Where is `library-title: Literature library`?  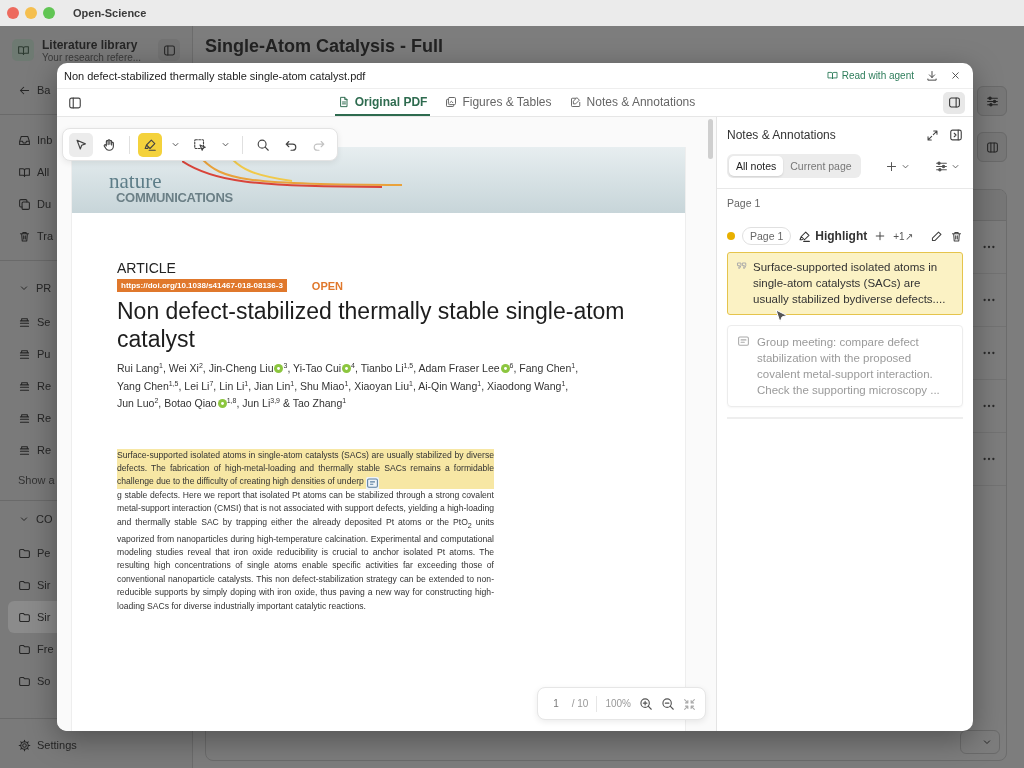 library-title: Literature library is located at coordinates (90, 44).